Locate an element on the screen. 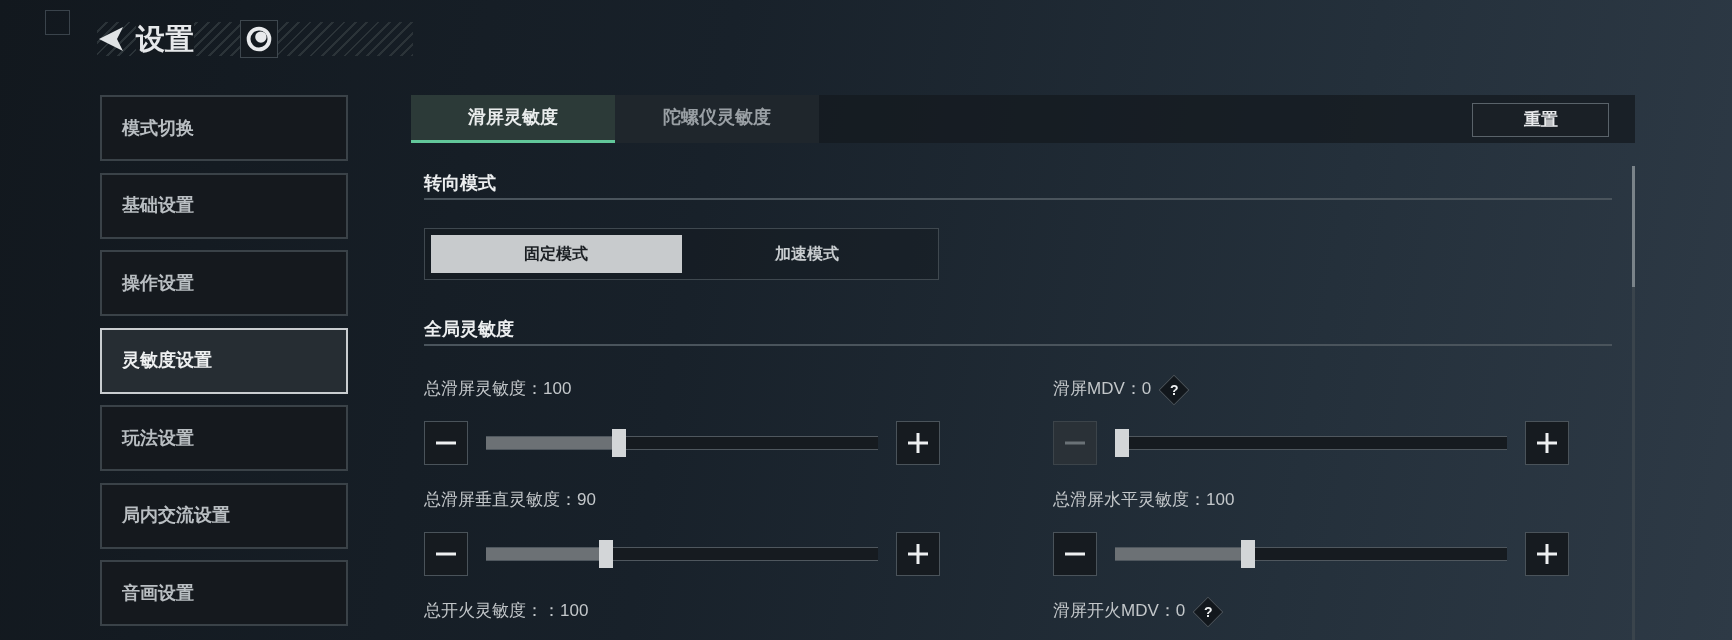 This screenshot has height=640, width=1732. sidebar-item: 玩法设置 is located at coordinates (224, 438).